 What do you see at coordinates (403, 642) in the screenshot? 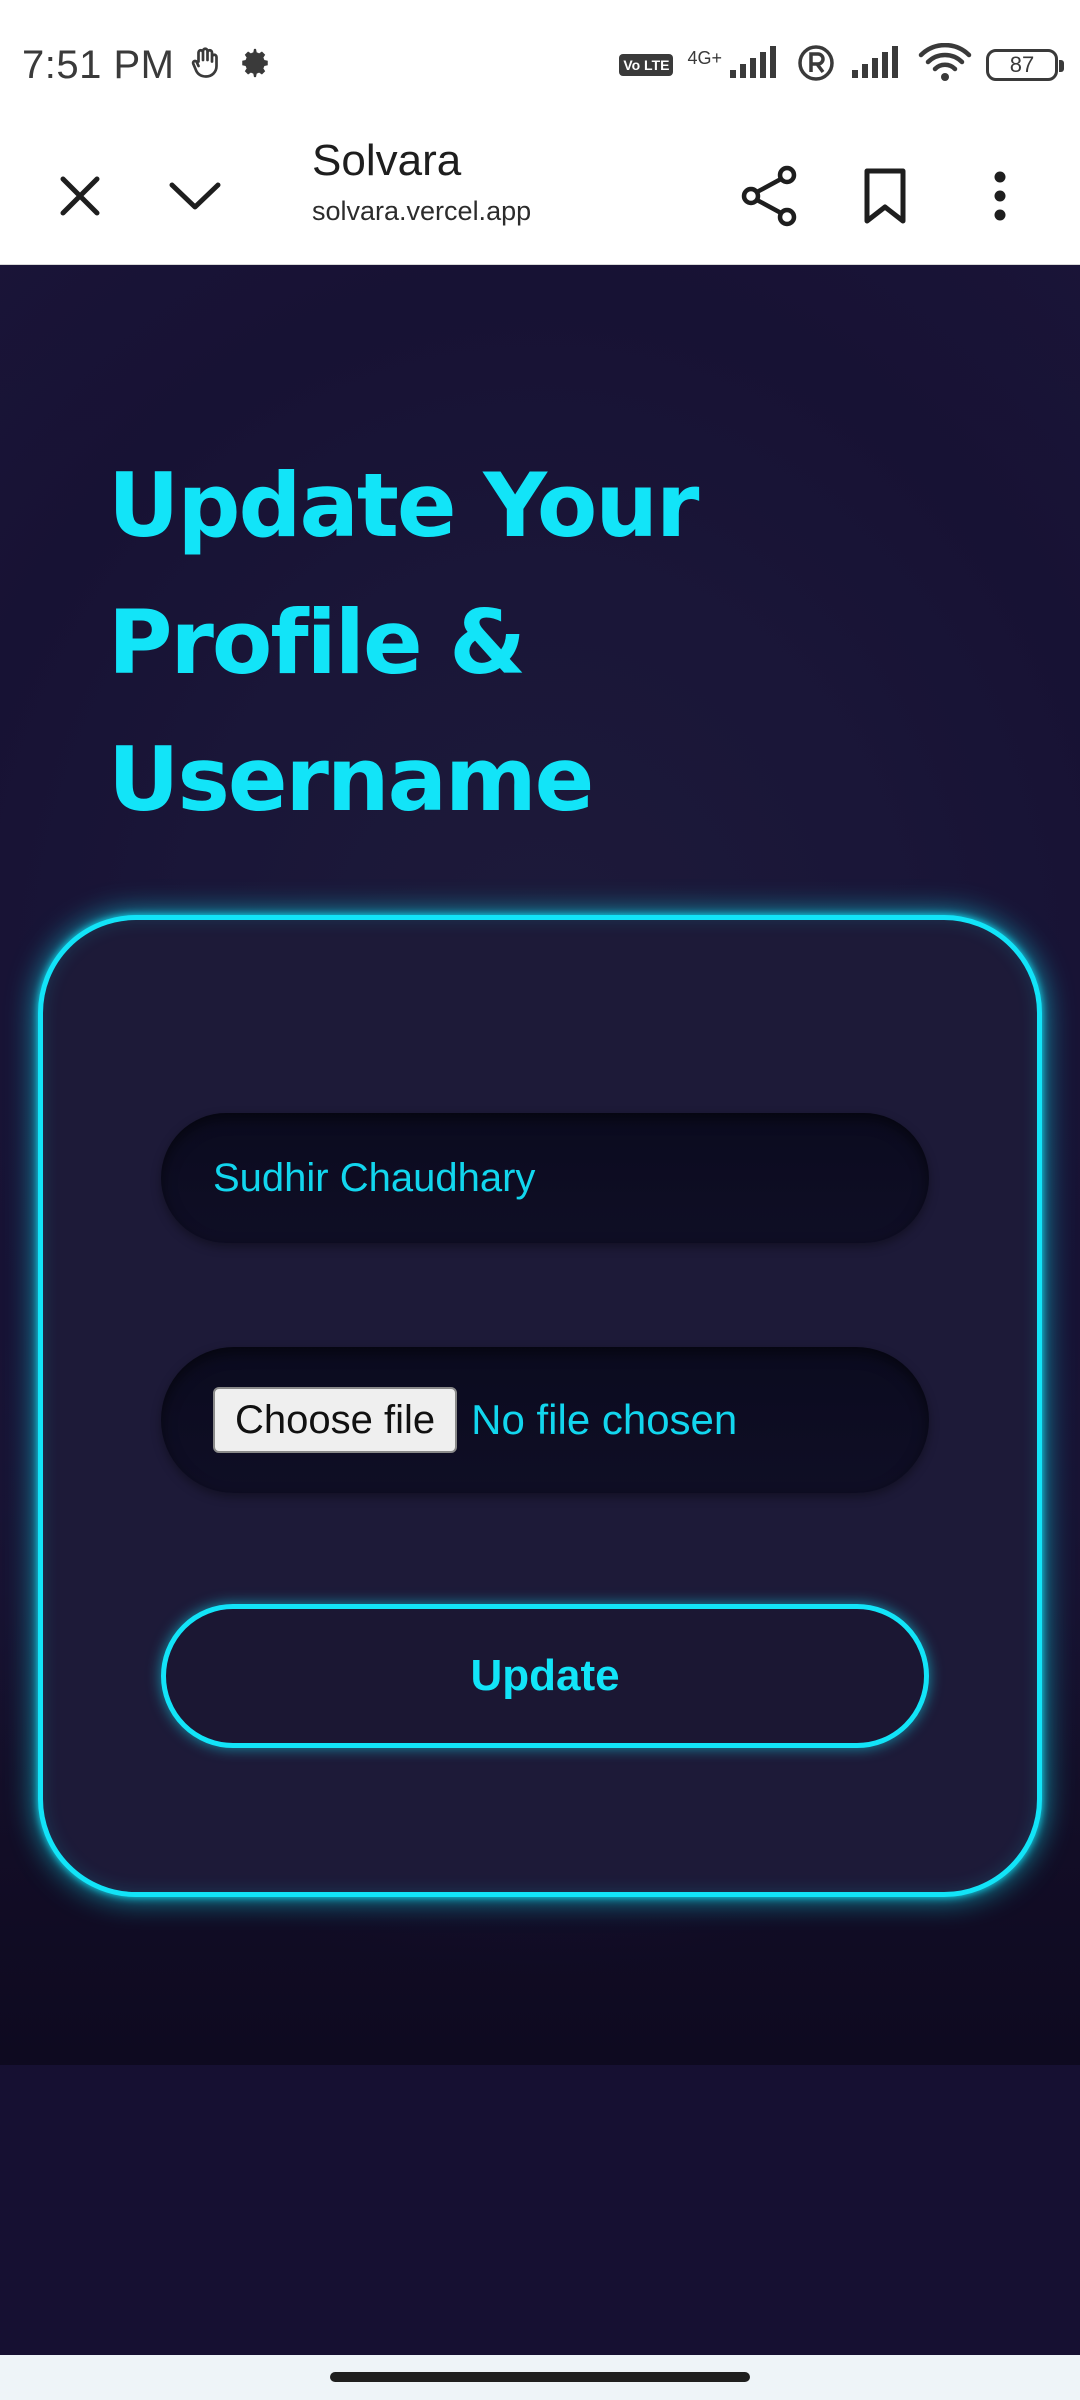
I see `page-heading: Update Your Profile & Username` at bounding box center [403, 642].